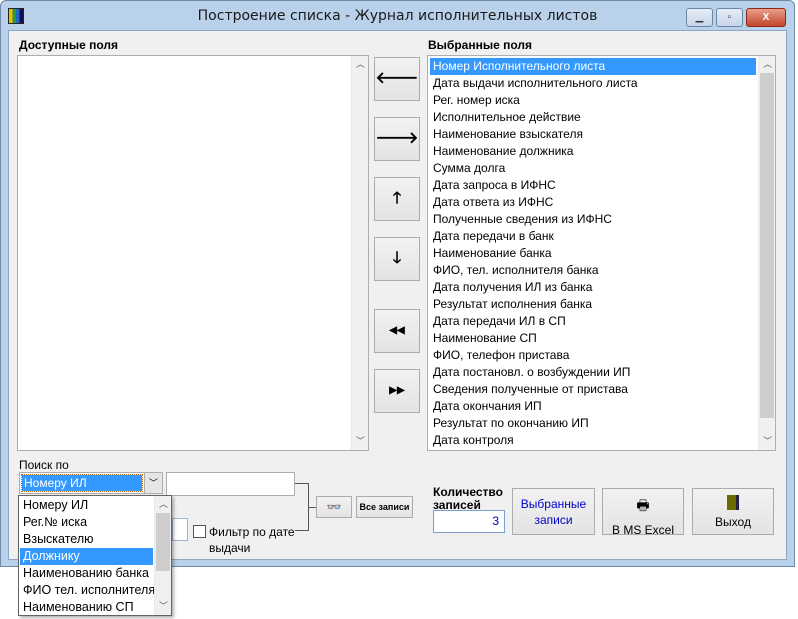 This screenshot has height=619, width=798. I want to click on exit-button-label: Выход, so click(733, 522).